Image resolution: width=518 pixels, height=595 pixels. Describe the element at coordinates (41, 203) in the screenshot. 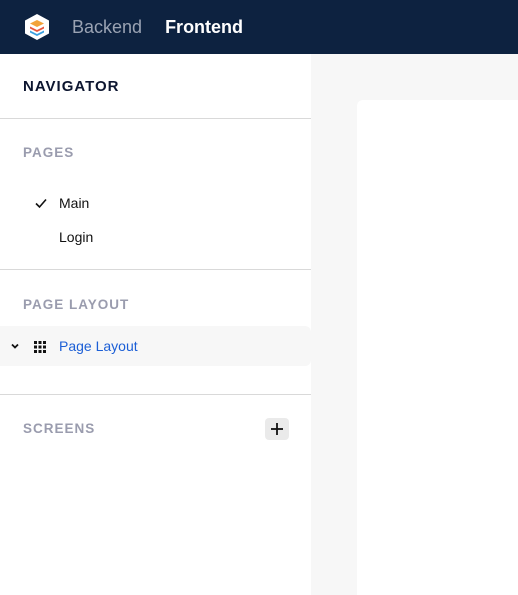

I see `checkmark-icon` at that location.